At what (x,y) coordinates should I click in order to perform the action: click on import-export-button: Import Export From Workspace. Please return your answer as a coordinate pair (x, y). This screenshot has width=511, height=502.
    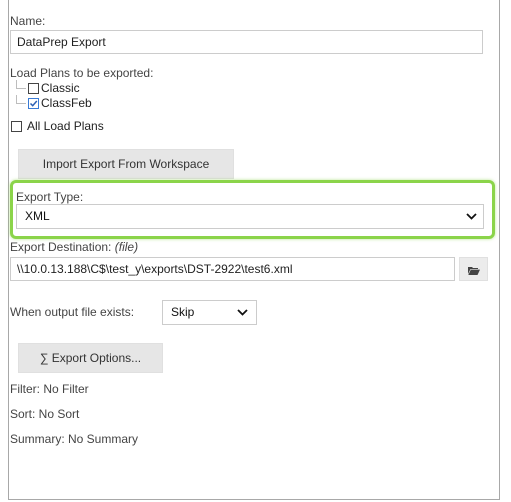
    Looking at the image, I should click on (126, 164).